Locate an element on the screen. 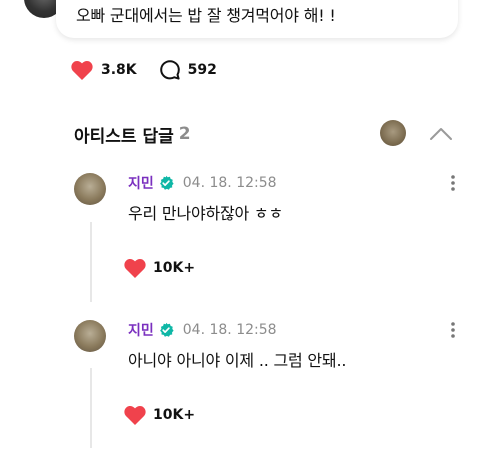  artist-avatar is located at coordinates (393, 133).